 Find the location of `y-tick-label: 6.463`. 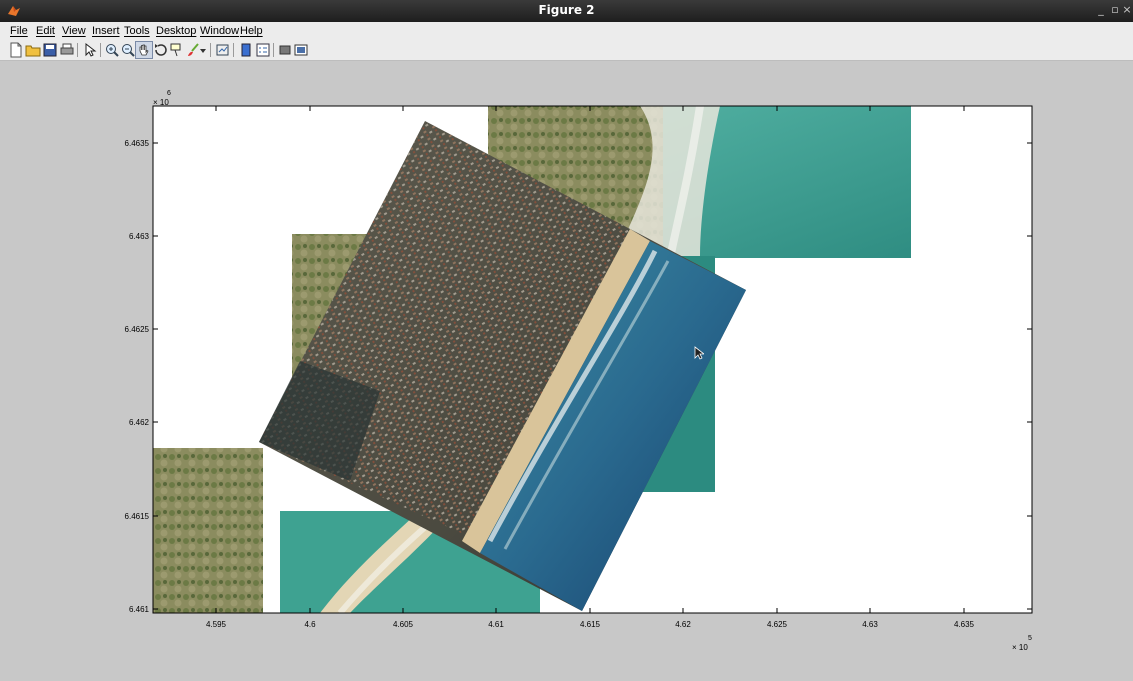

y-tick-label: 6.463 is located at coordinates (139, 236).